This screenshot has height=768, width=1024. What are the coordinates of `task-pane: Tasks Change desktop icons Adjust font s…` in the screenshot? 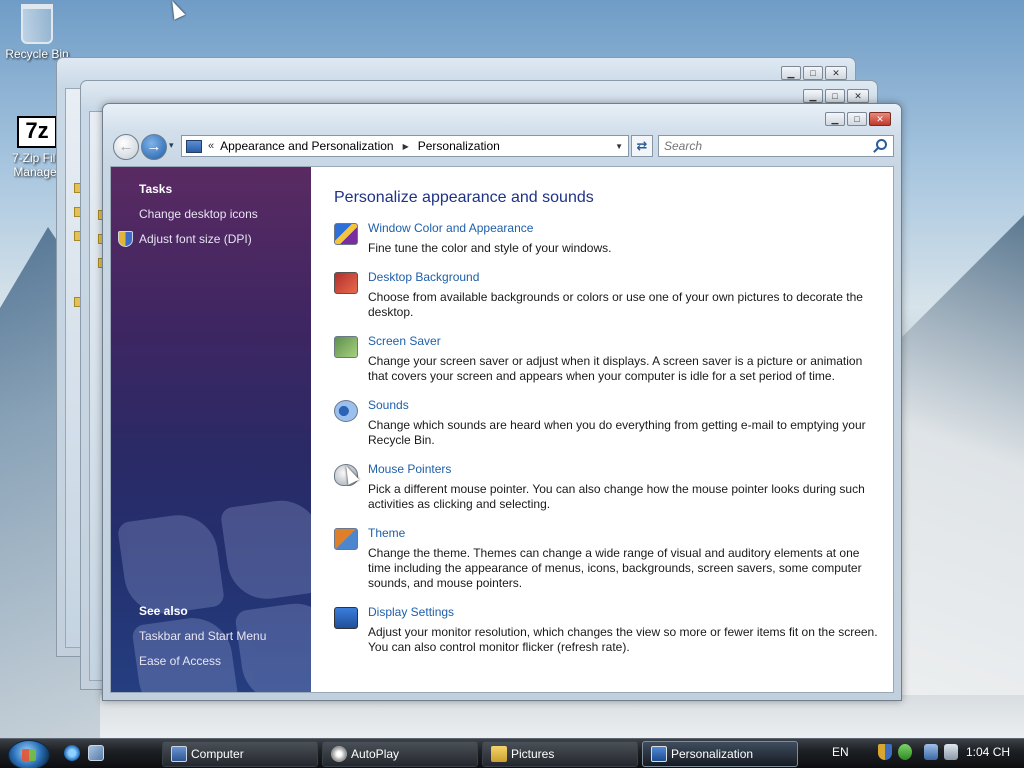 It's located at (211, 429).